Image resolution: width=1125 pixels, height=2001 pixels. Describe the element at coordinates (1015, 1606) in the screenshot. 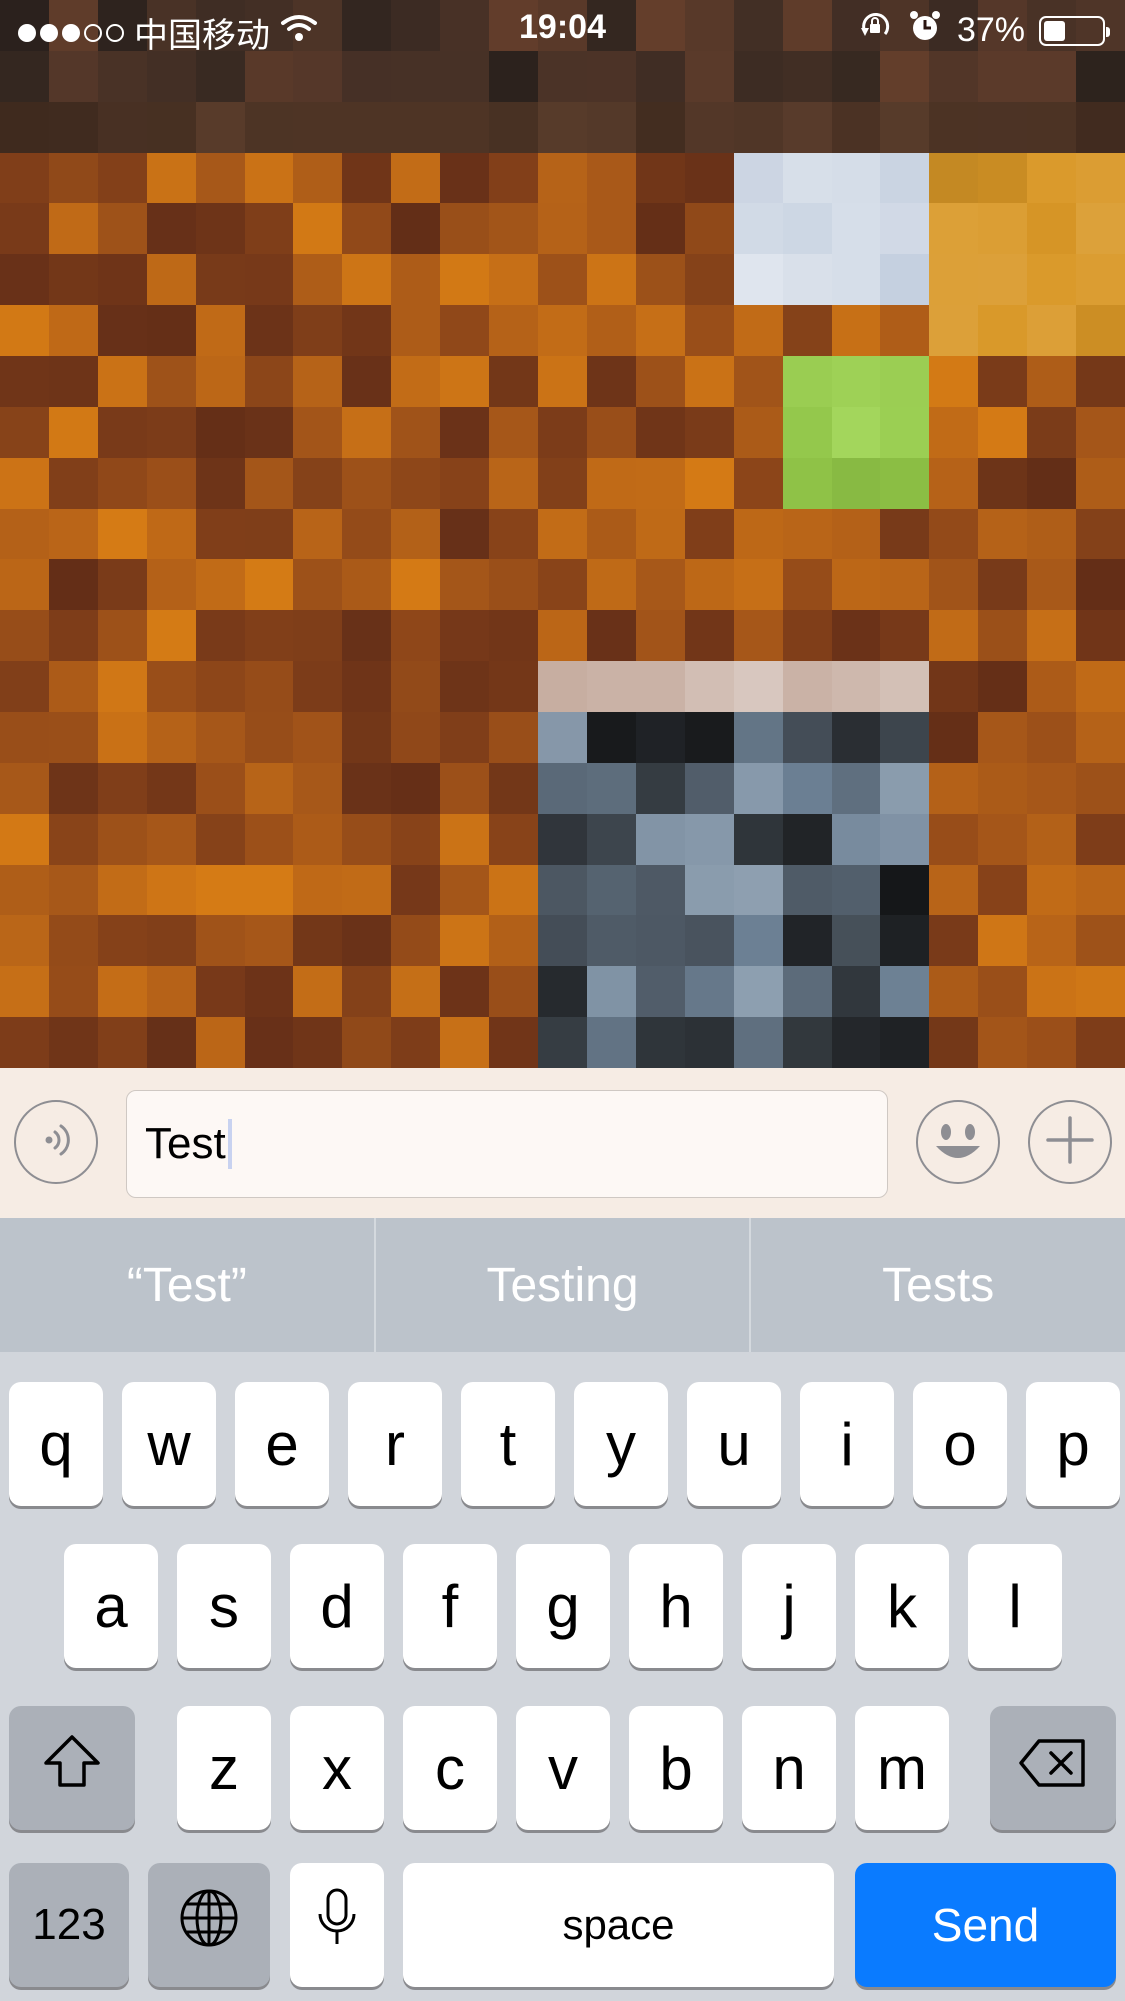

I see `key-l: l` at that location.